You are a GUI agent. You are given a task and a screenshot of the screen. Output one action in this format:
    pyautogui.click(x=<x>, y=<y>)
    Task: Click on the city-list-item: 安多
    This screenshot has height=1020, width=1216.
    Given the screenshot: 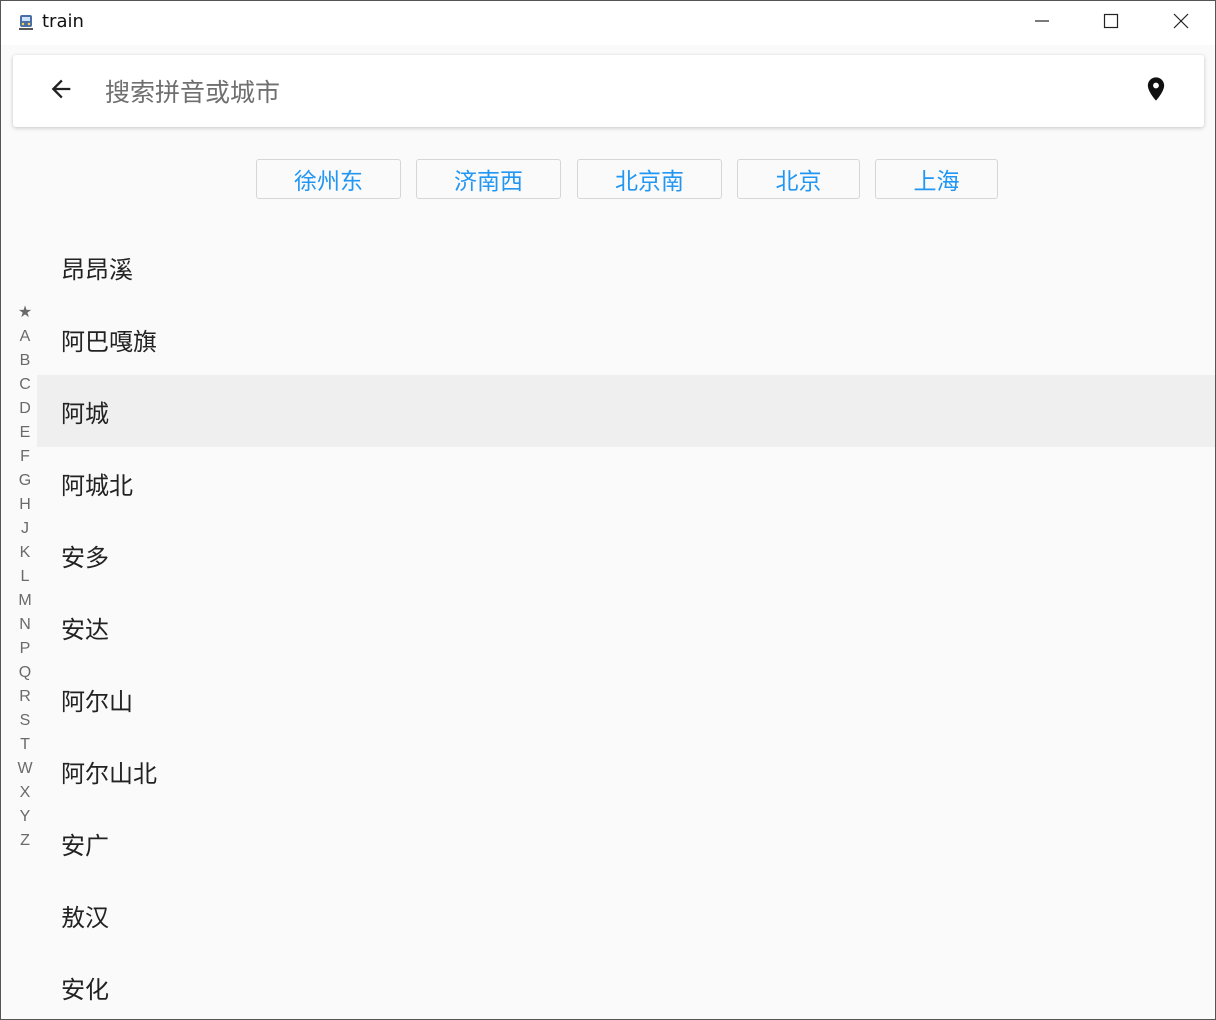 What is the action you would take?
    pyautogui.click(x=626, y=555)
    